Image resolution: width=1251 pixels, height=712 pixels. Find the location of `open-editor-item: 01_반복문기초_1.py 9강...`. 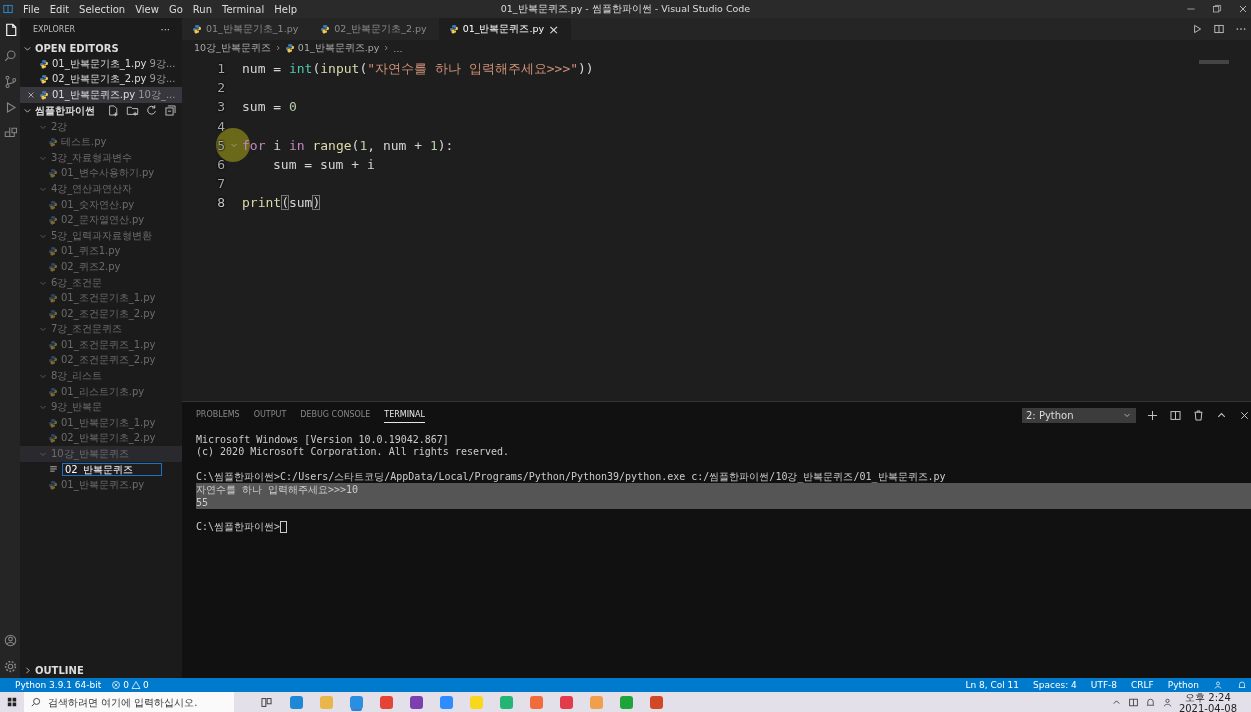

open-editor-item: 01_반복문기초_1.py 9강... is located at coordinates (101, 64).